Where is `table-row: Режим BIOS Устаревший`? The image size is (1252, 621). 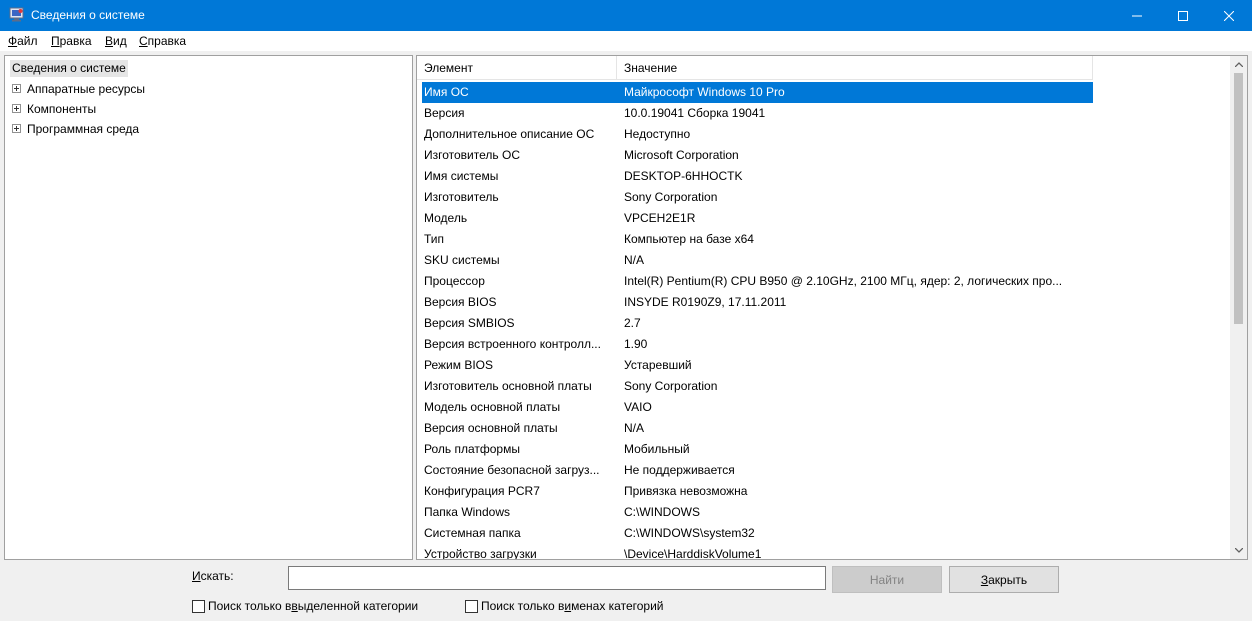
table-row: Режим BIOS Устаревший is located at coordinates (757, 365).